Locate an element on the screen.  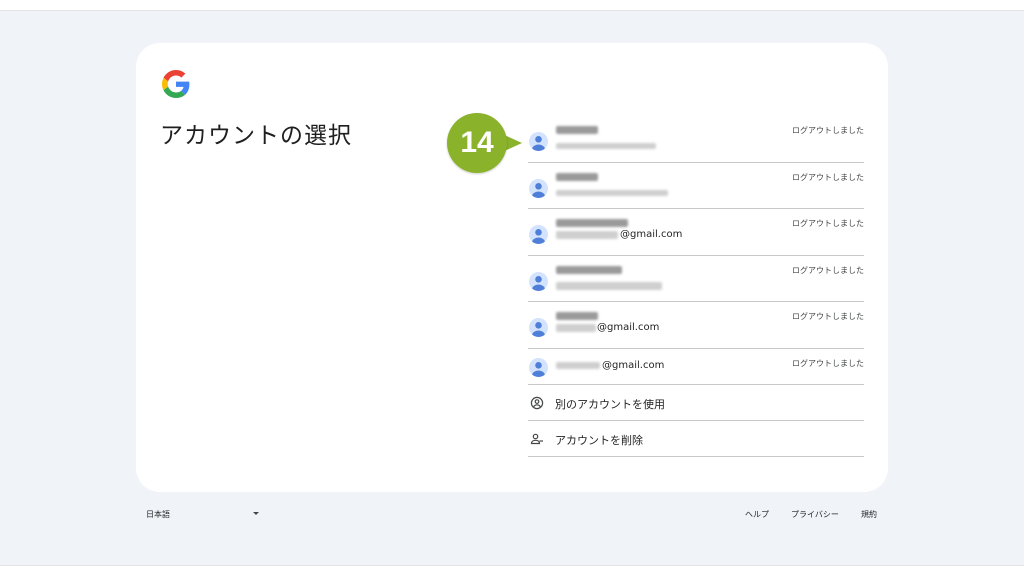
use-another-account-label: 別のアカウントを使用 is located at coordinates (610, 404).